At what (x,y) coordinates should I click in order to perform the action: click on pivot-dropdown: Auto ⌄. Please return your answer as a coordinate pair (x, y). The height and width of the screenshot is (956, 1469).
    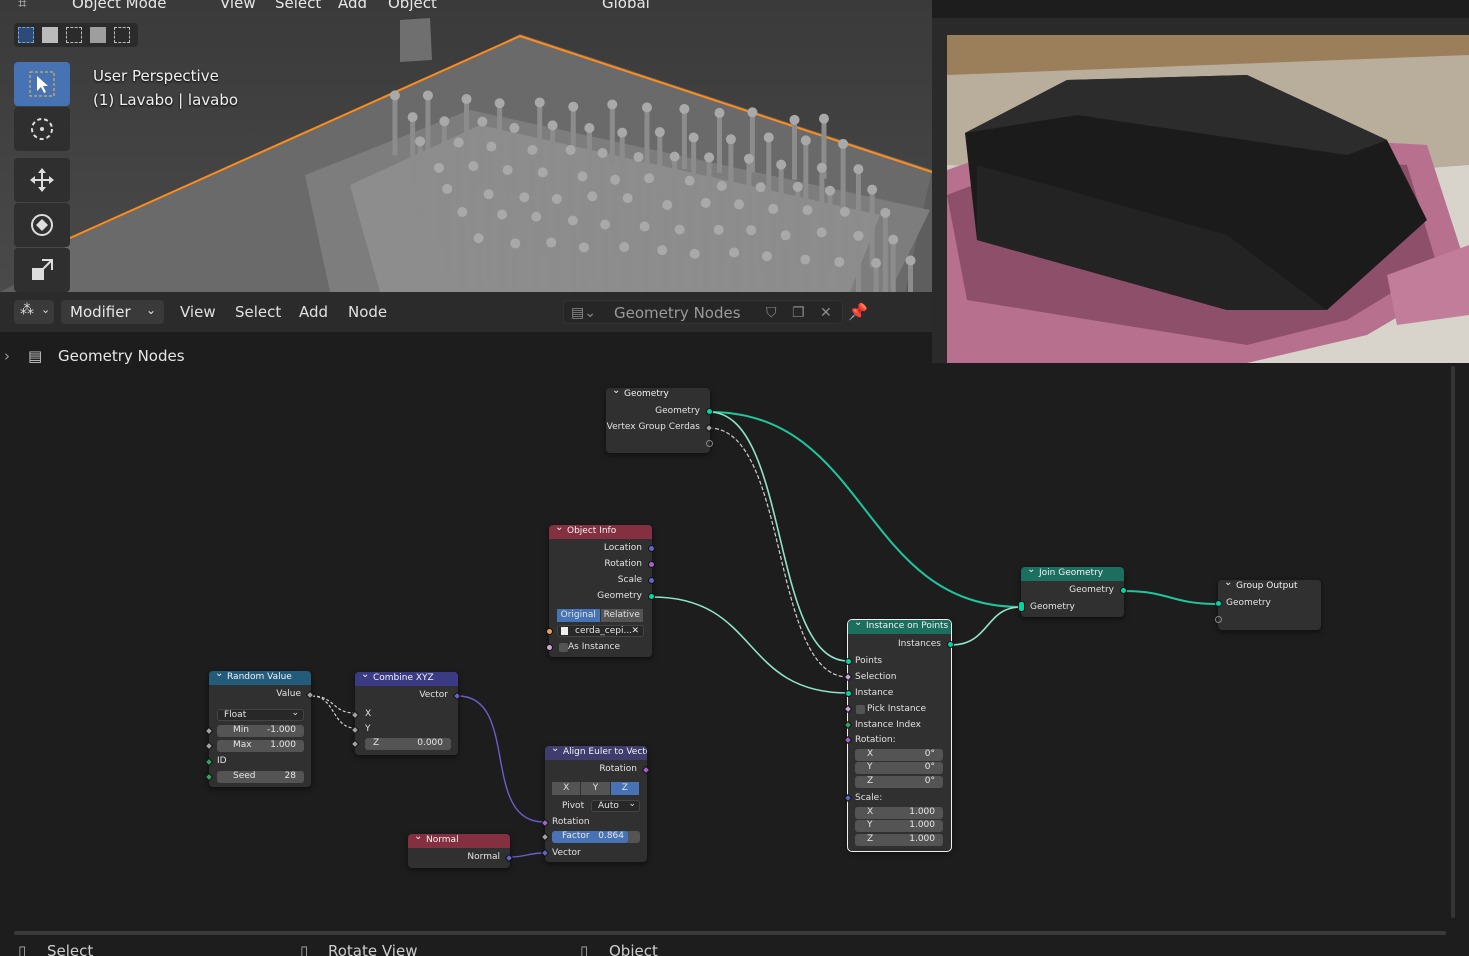
    Looking at the image, I should click on (615, 805).